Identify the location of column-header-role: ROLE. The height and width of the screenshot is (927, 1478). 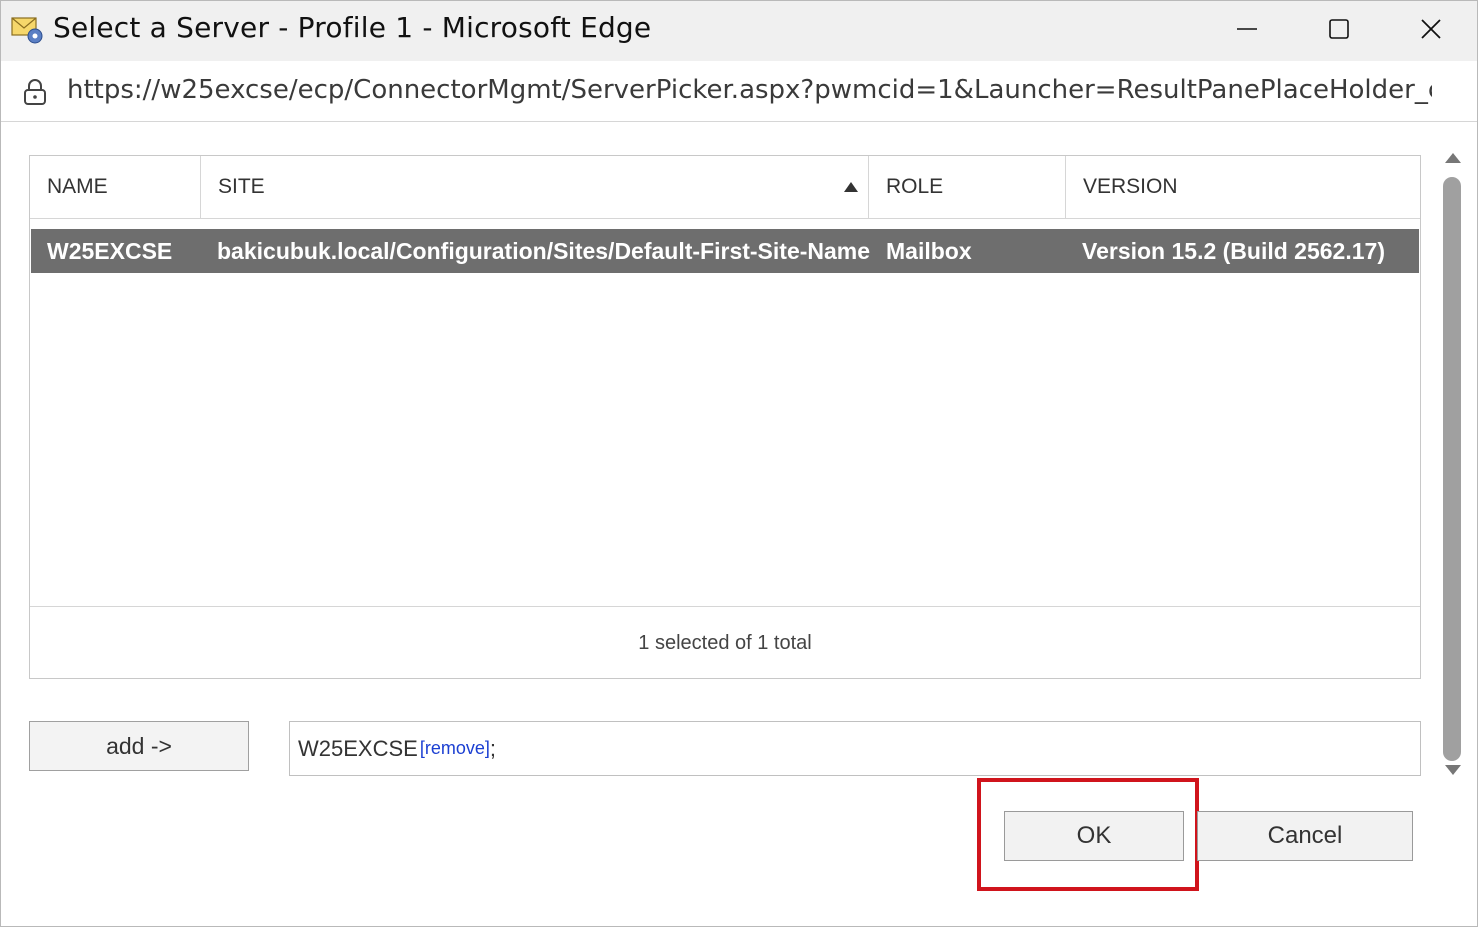
(967, 187).